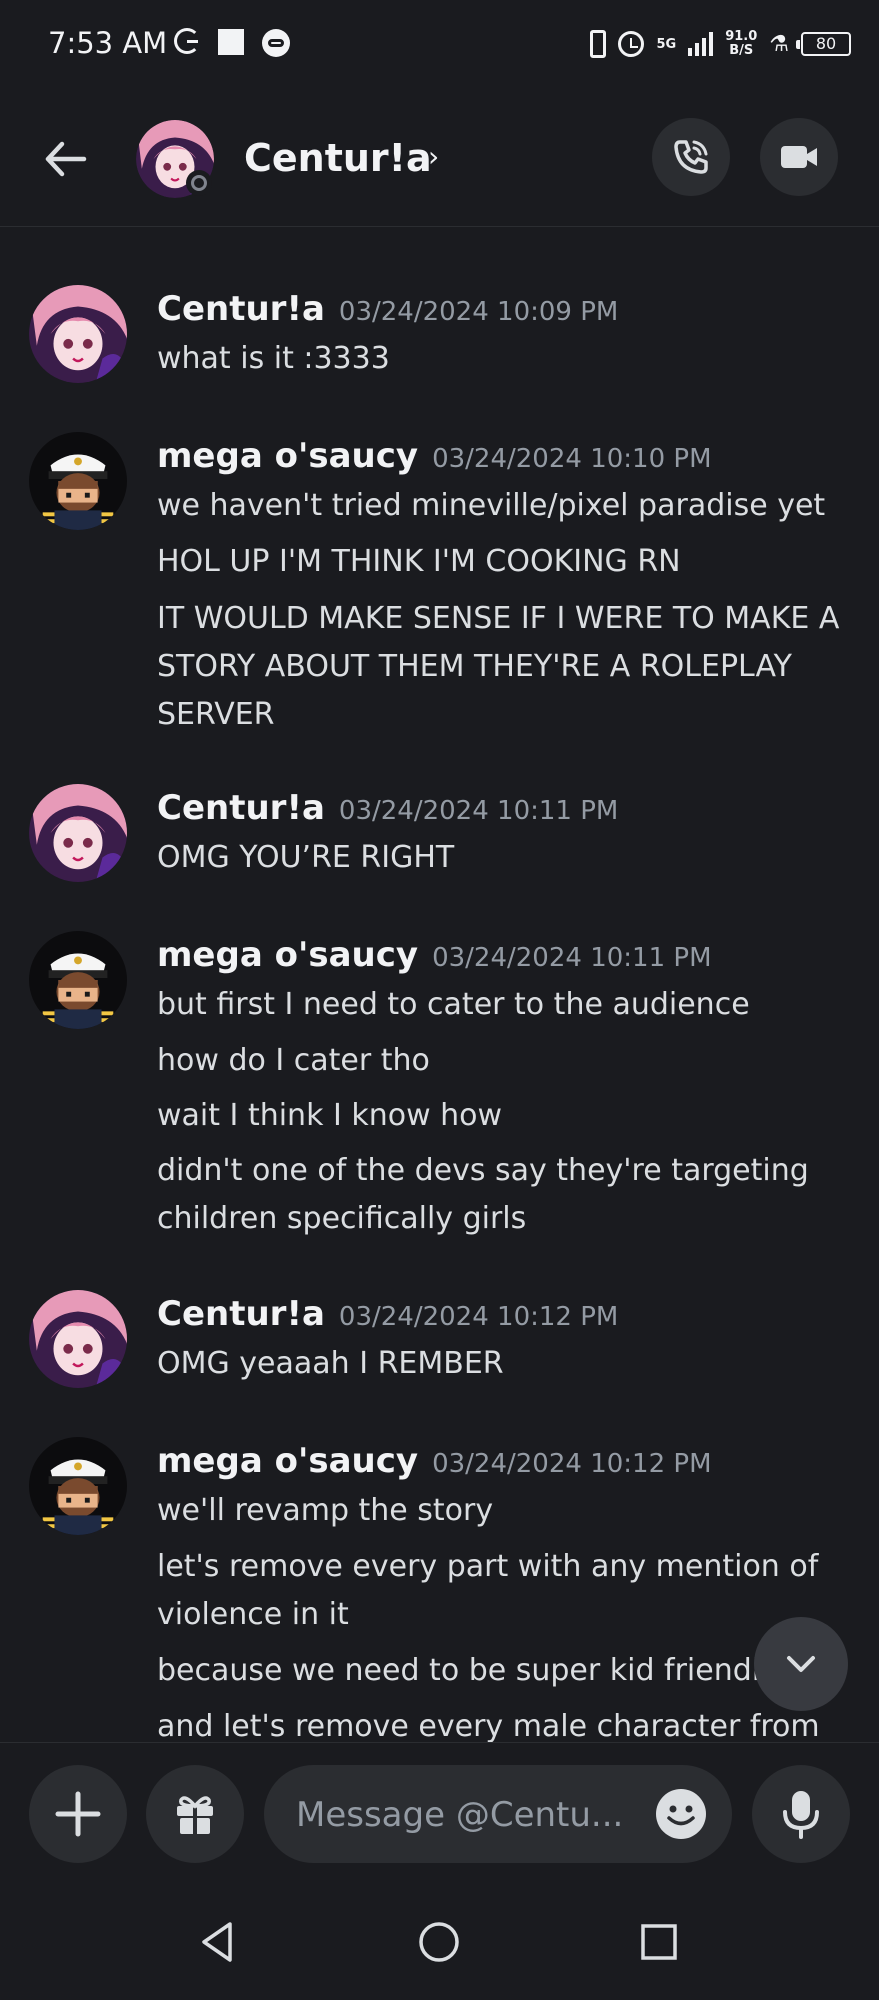 This screenshot has width=879, height=2000. Describe the element at coordinates (199, 183) in the screenshot. I see `status-indicator-icon` at that location.